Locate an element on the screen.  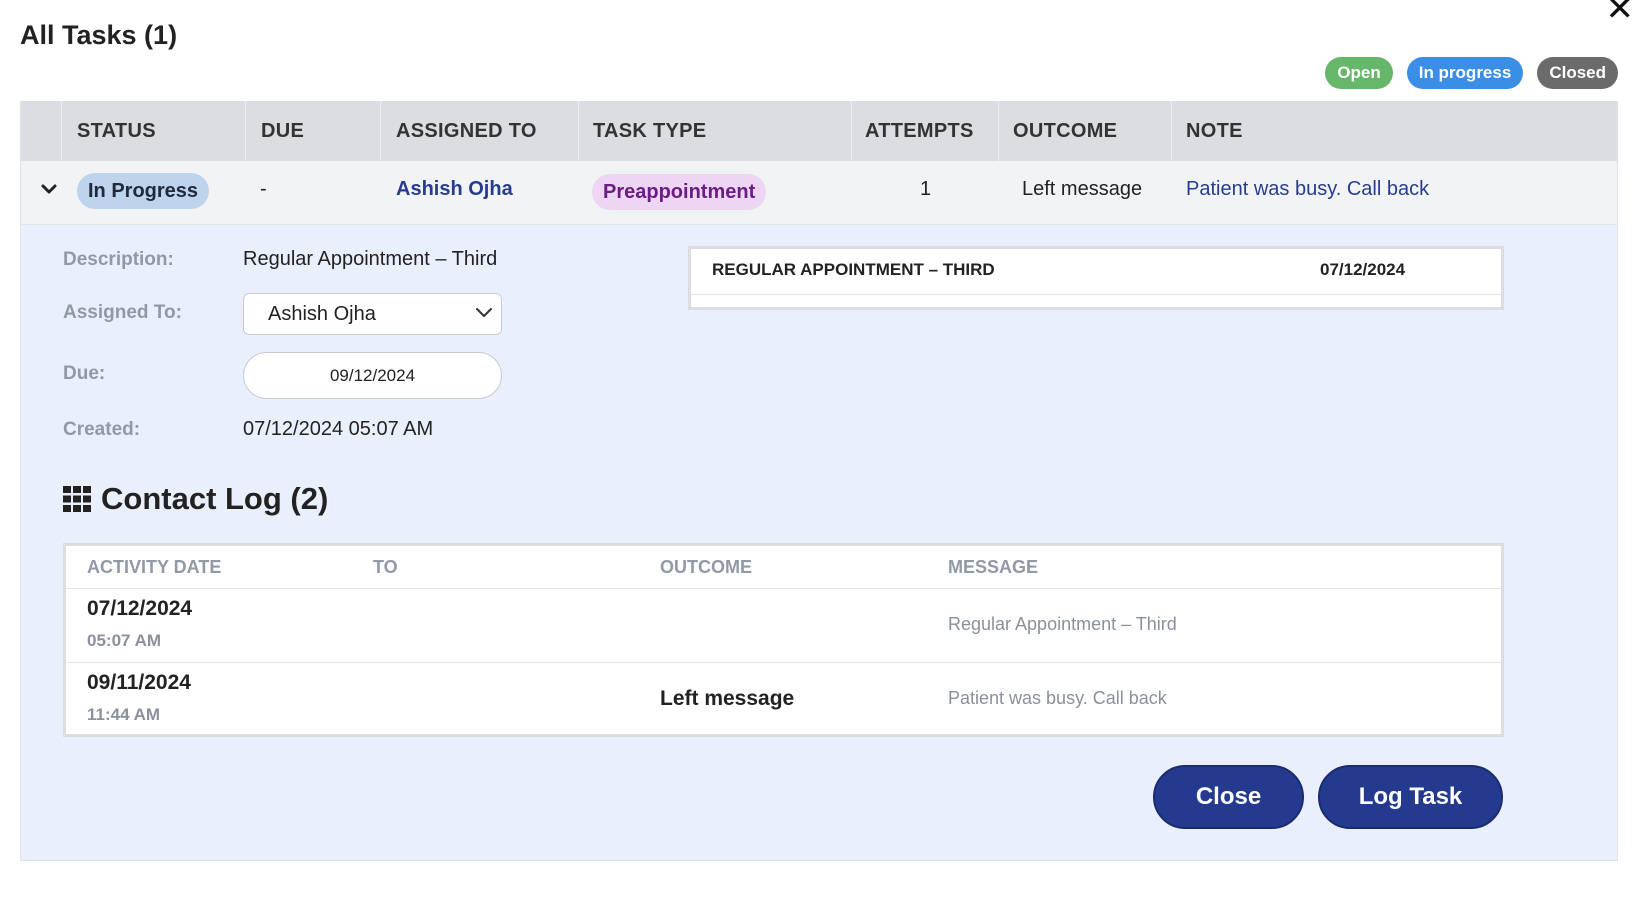
legend-in-progress-badge: In progress is located at coordinates (1465, 73).